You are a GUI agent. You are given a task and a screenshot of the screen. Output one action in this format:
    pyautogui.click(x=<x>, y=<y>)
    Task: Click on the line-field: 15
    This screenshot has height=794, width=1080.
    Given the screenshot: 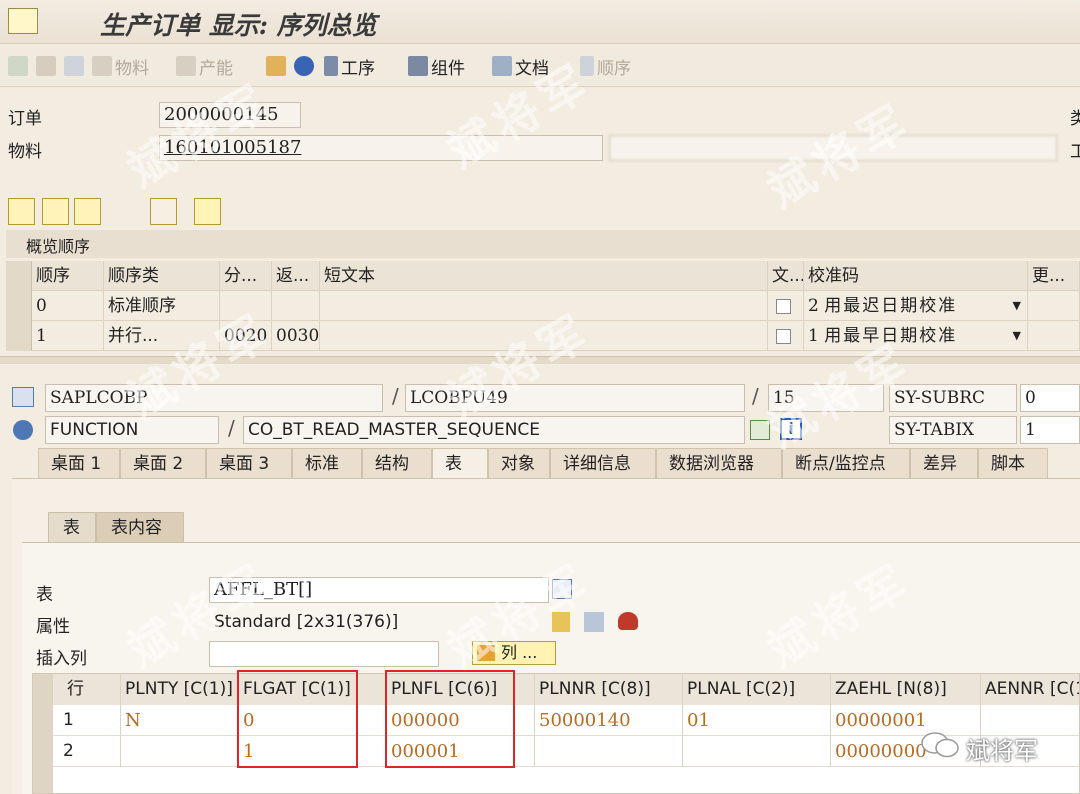 What is the action you would take?
    pyautogui.click(x=826, y=398)
    